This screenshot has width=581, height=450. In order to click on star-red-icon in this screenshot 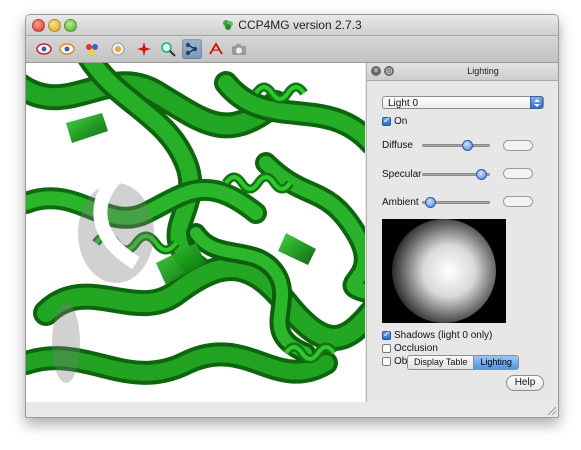, I will do `click(144, 49)`.